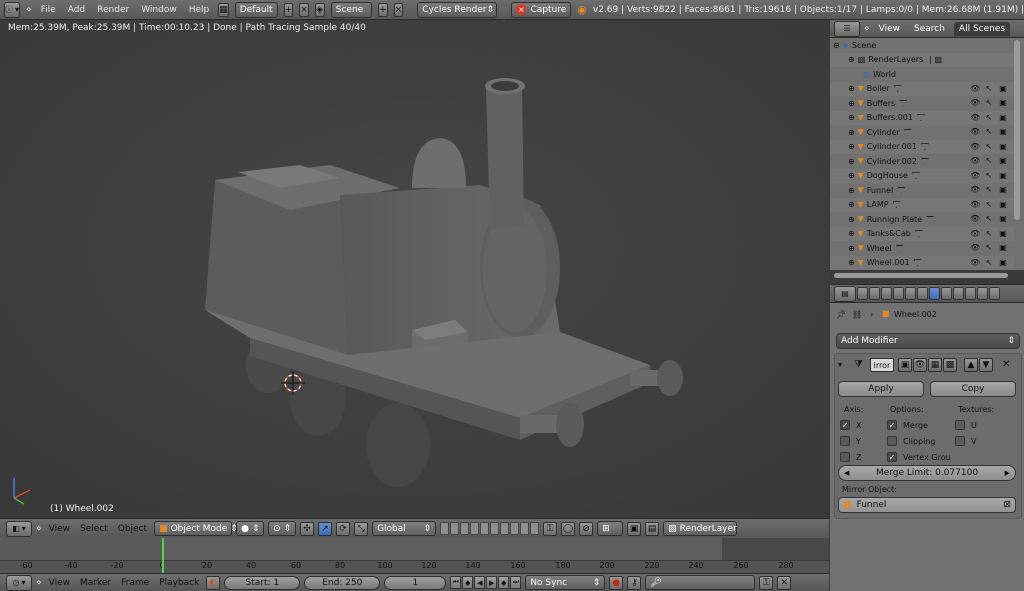  Describe the element at coordinates (973, 389) in the screenshot. I see `copy-button: Copy` at that location.